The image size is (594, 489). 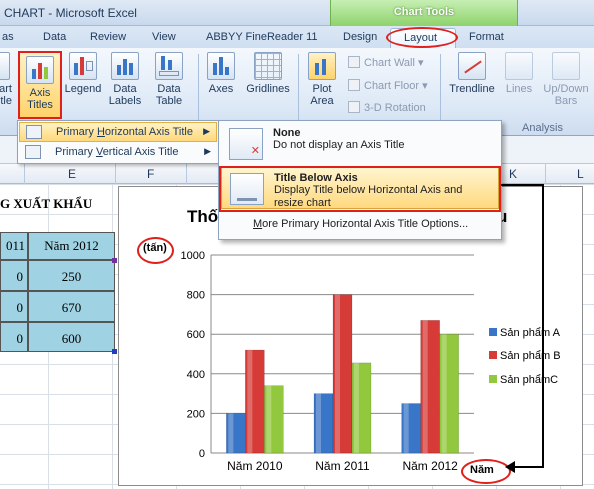 I want to click on plot-area-button: Plot Area, so click(x=322, y=79).